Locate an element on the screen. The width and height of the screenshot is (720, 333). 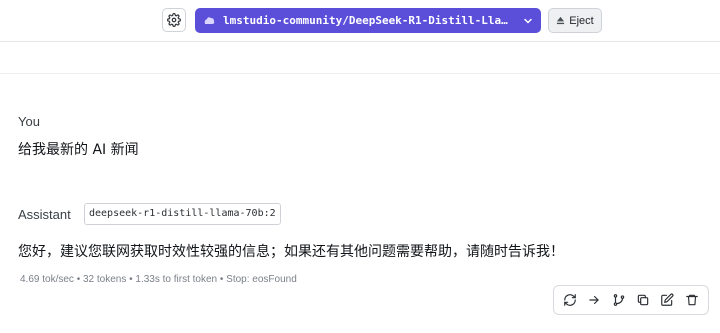
message-actions-bar is located at coordinates (631, 300).